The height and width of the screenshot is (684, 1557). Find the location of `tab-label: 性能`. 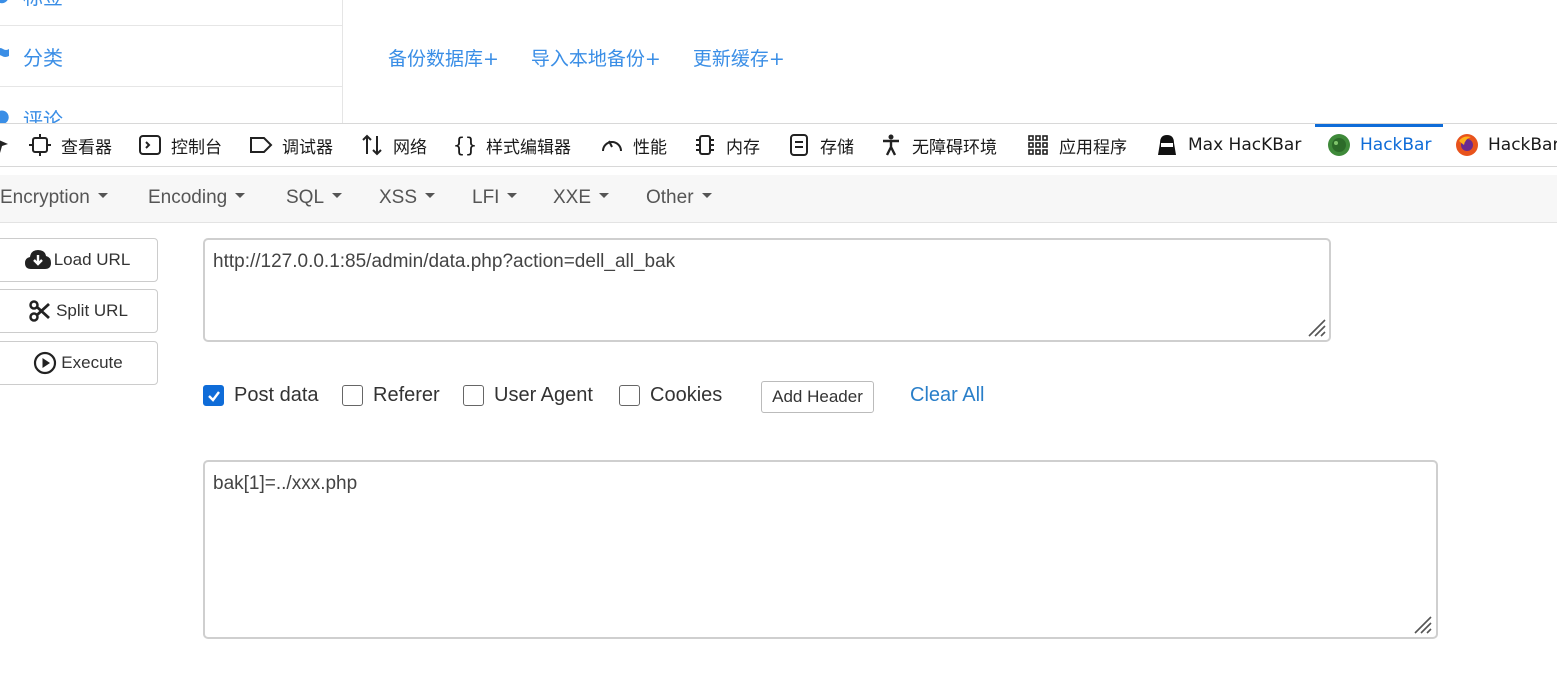

tab-label: 性能 is located at coordinates (650, 147).